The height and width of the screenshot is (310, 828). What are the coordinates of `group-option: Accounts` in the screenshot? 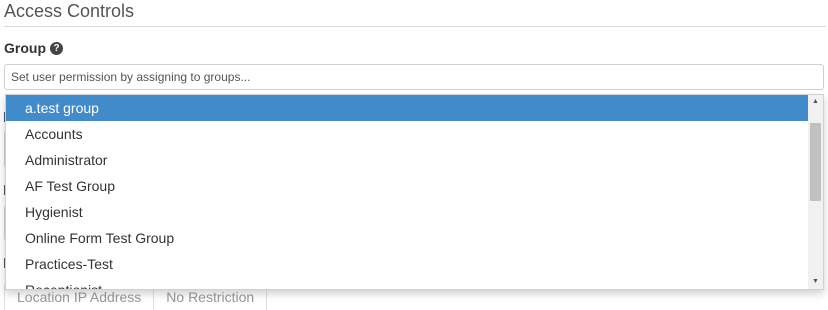 It's located at (407, 134).